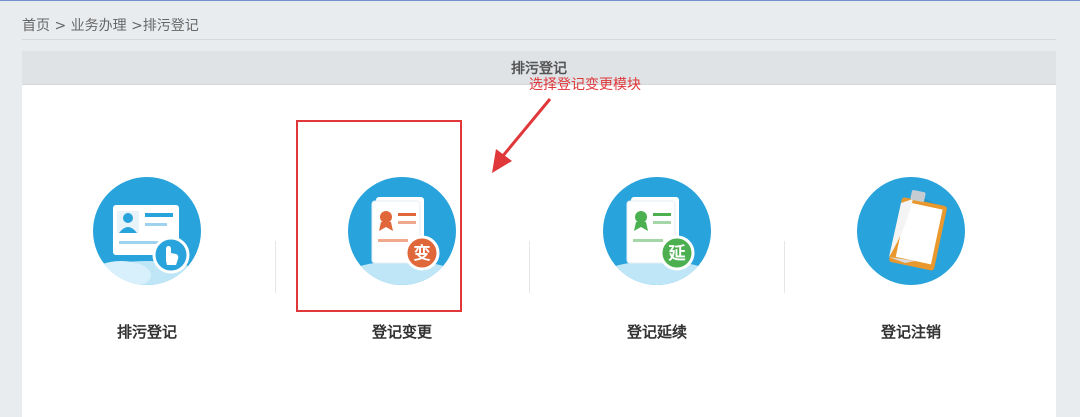 Image resolution: width=1080 pixels, height=417 pixels. What do you see at coordinates (146, 332) in the screenshot?
I see `module-label: 排污登记` at bounding box center [146, 332].